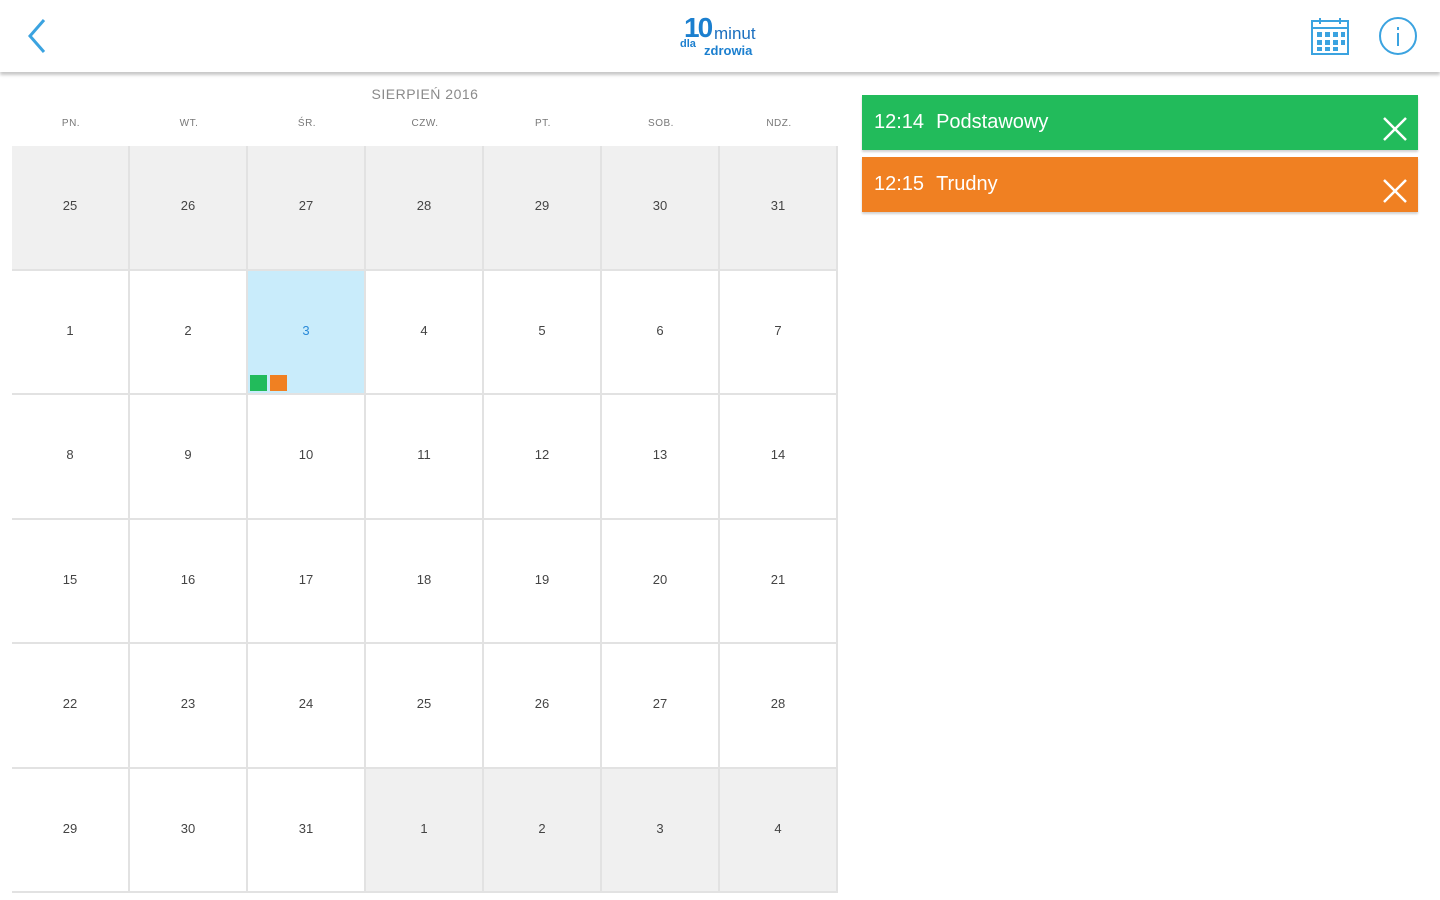  I want to click on event-name: Trudny, so click(967, 184).